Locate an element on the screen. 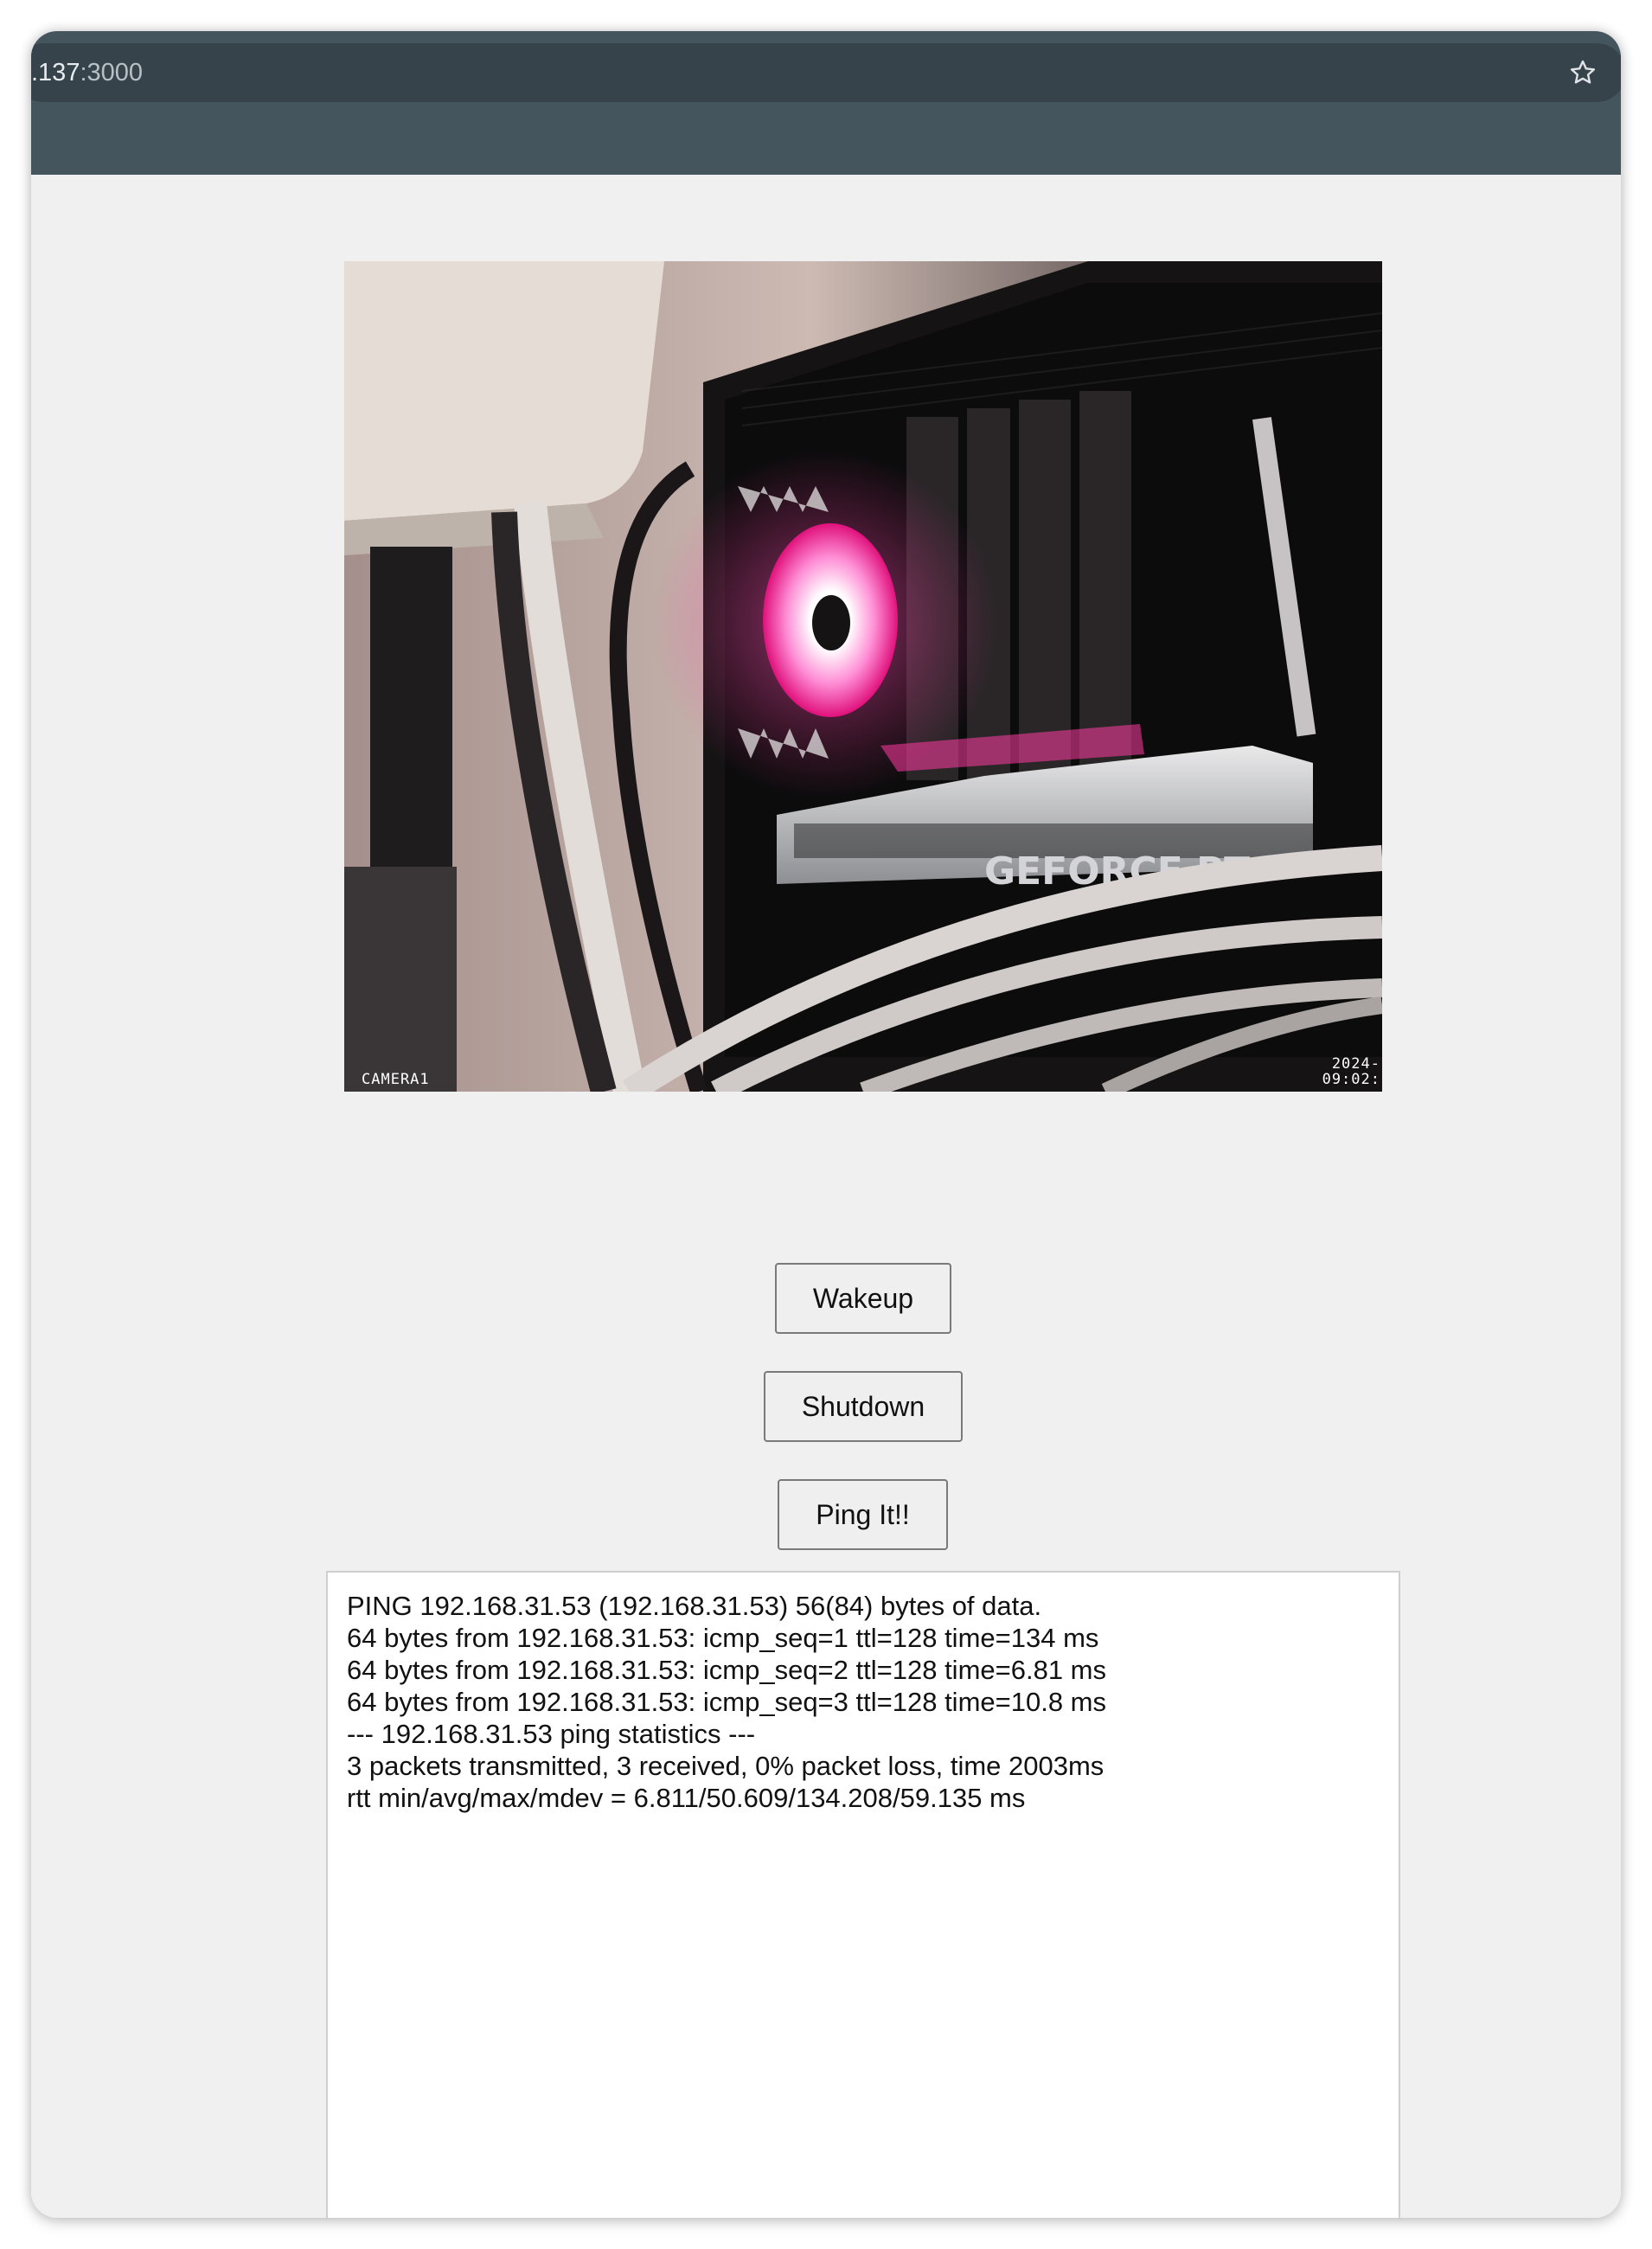 This screenshot has height=2249, width=1652. camera-timestamp-time: 09:02: is located at coordinates (1351, 1079).